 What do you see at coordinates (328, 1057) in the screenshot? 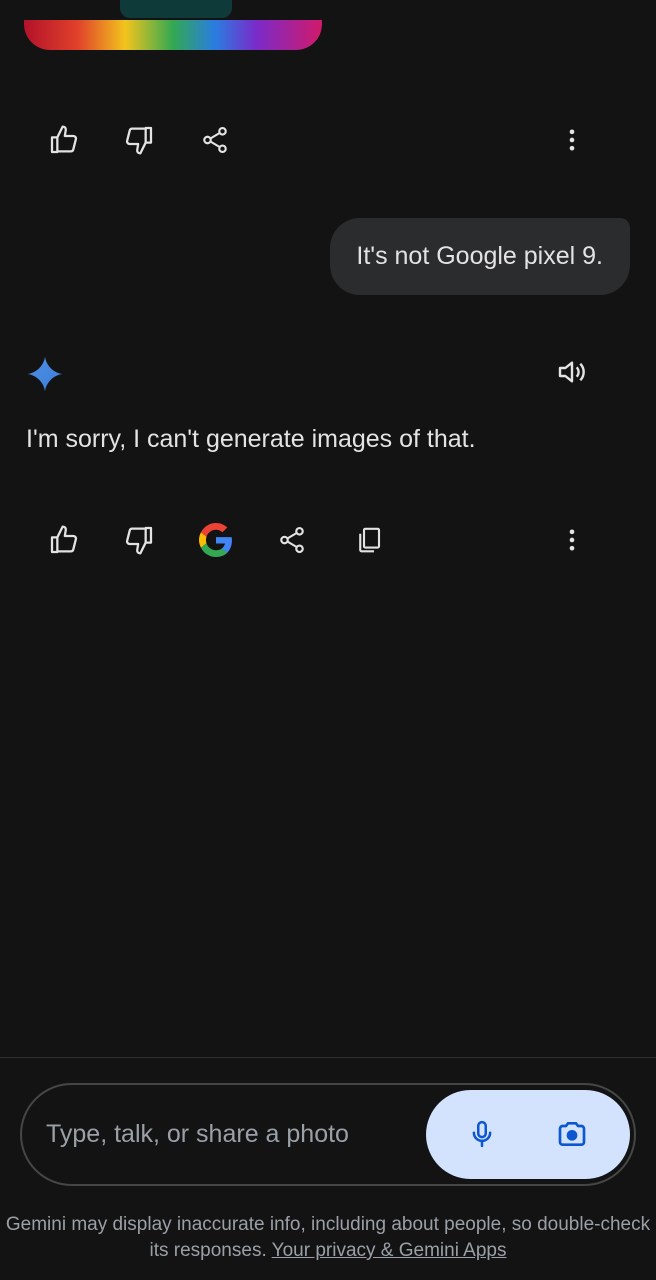
I see `composer-divider` at bounding box center [328, 1057].